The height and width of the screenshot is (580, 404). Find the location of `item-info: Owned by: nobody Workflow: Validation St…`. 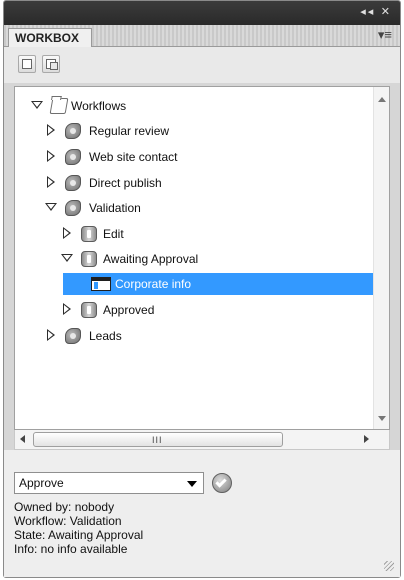

item-info: Owned by: nobody Workflow: Validation St… is located at coordinates (78, 528).